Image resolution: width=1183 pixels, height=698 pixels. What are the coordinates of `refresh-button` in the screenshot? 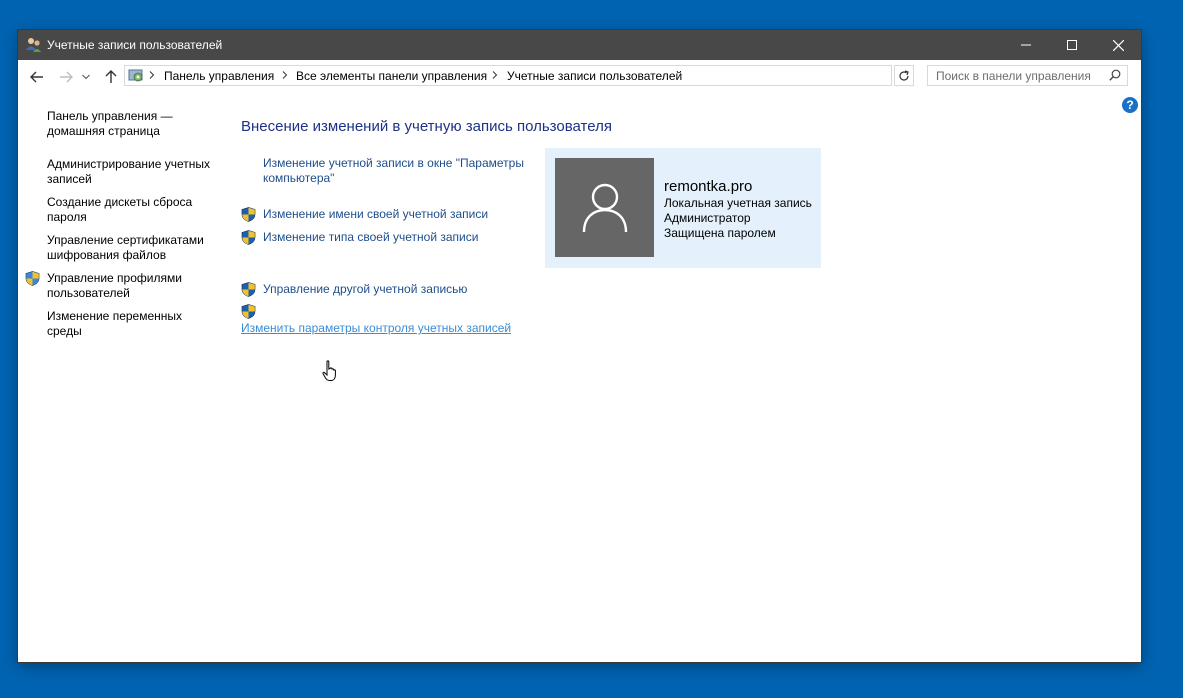 It's located at (904, 75).